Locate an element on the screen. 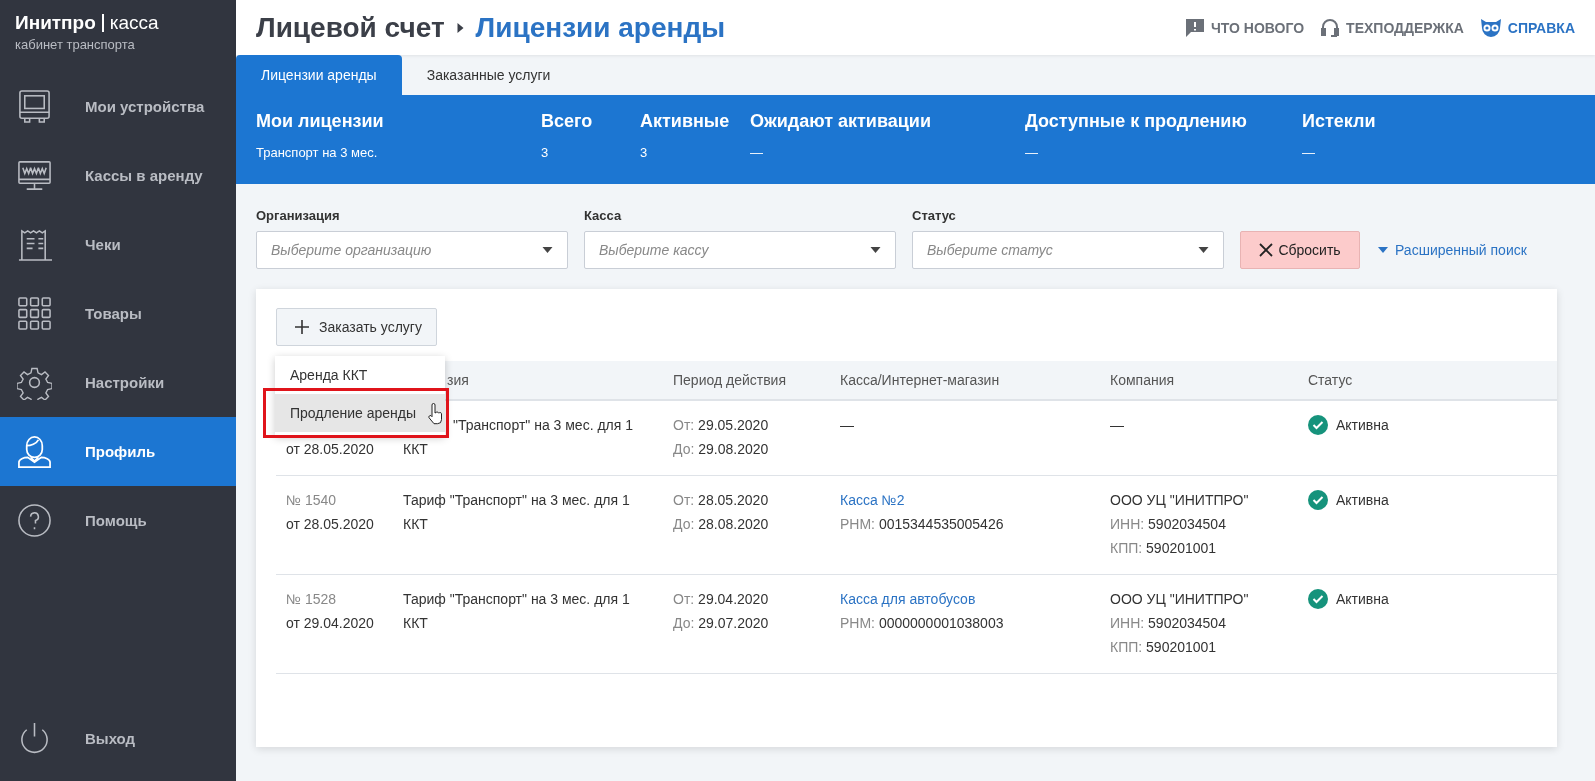 This screenshot has width=1595, height=781. owl-icon is located at coordinates (1490, 27).